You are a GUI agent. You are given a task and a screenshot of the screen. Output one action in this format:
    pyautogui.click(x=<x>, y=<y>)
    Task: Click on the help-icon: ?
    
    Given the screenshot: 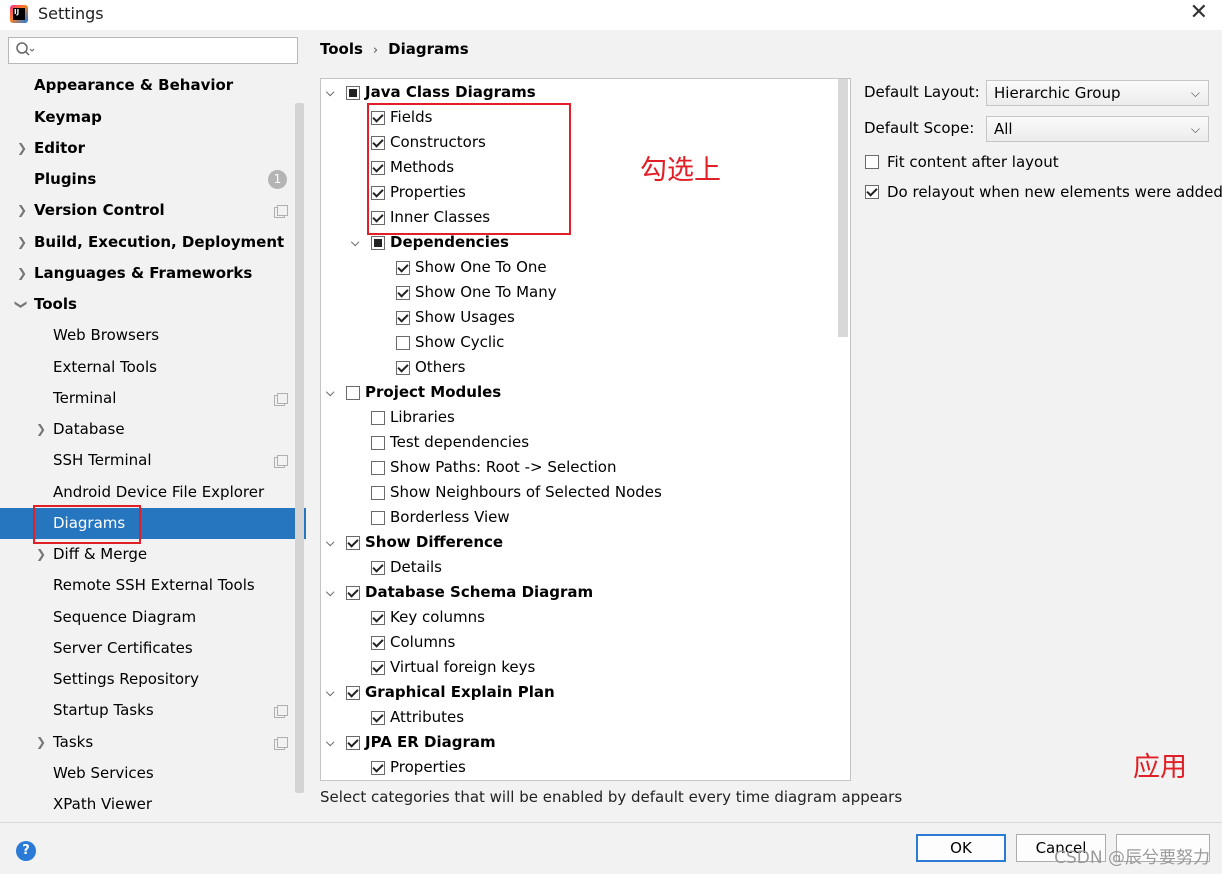 What is the action you would take?
    pyautogui.click(x=26, y=851)
    